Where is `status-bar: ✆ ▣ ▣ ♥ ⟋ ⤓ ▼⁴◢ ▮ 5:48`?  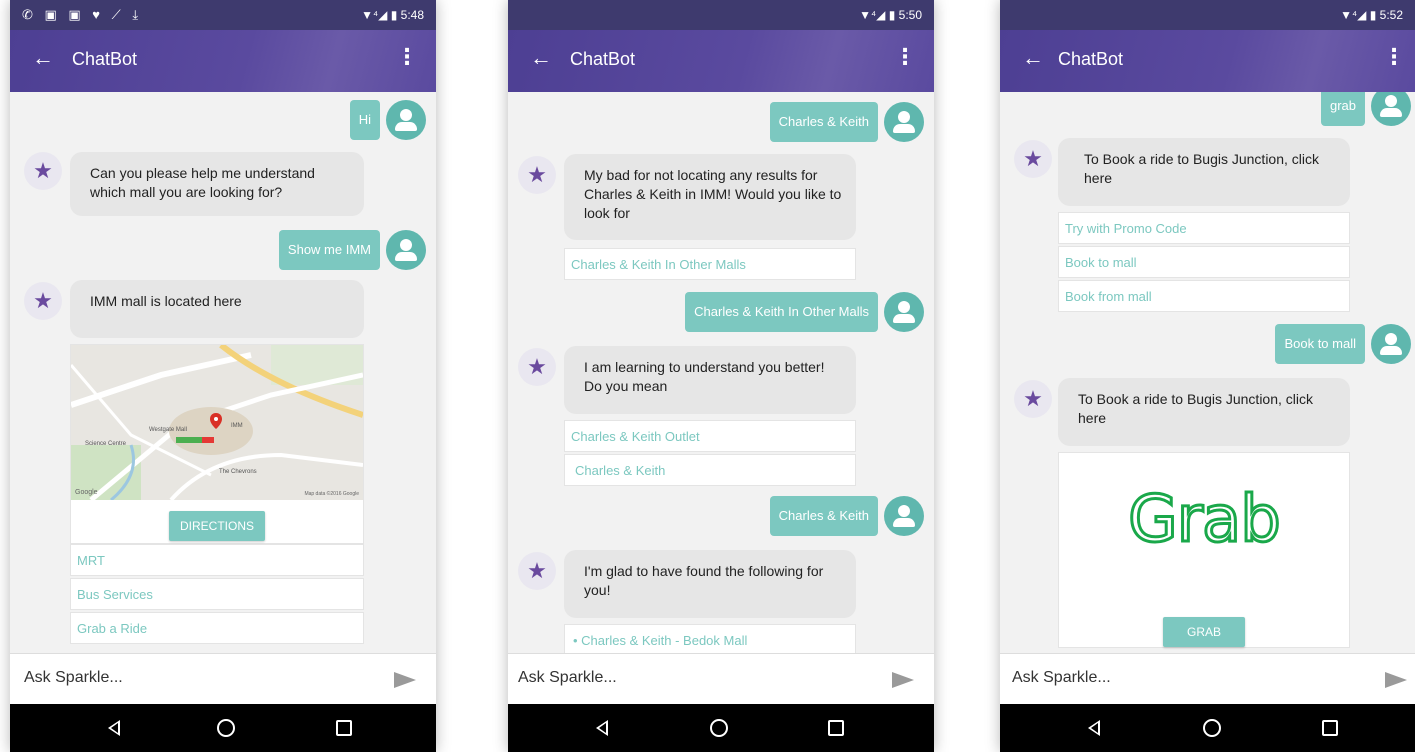
status-bar: ✆ ▣ ▣ ♥ ⟋ ⤓ ▼⁴◢ ▮ 5:48 is located at coordinates (223, 15).